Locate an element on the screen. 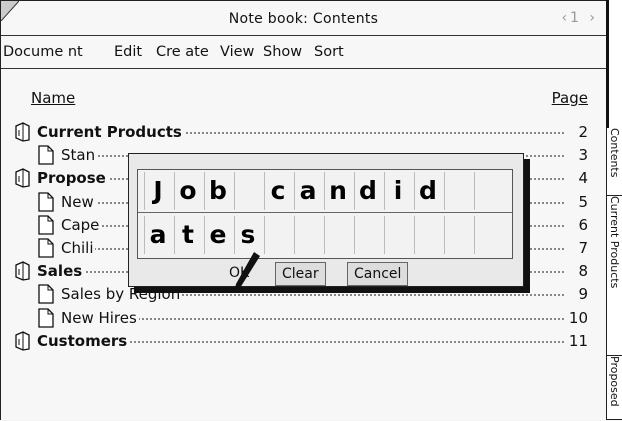 The width and height of the screenshot is (622, 421). list-item-page: 3 is located at coordinates (578, 155).